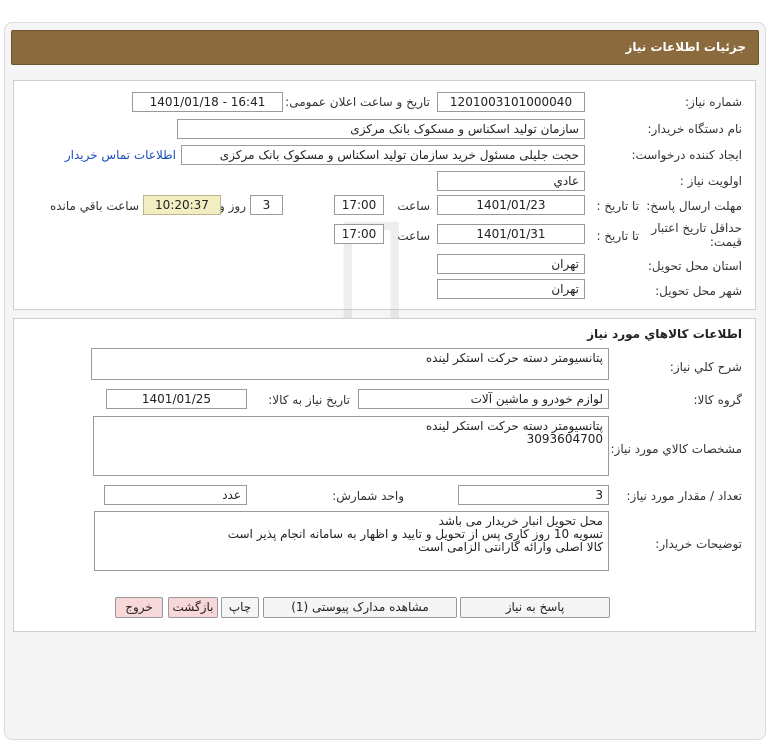  Describe the element at coordinates (694, 266) in the screenshot. I see `province-label: استان محل تحویل:` at that location.